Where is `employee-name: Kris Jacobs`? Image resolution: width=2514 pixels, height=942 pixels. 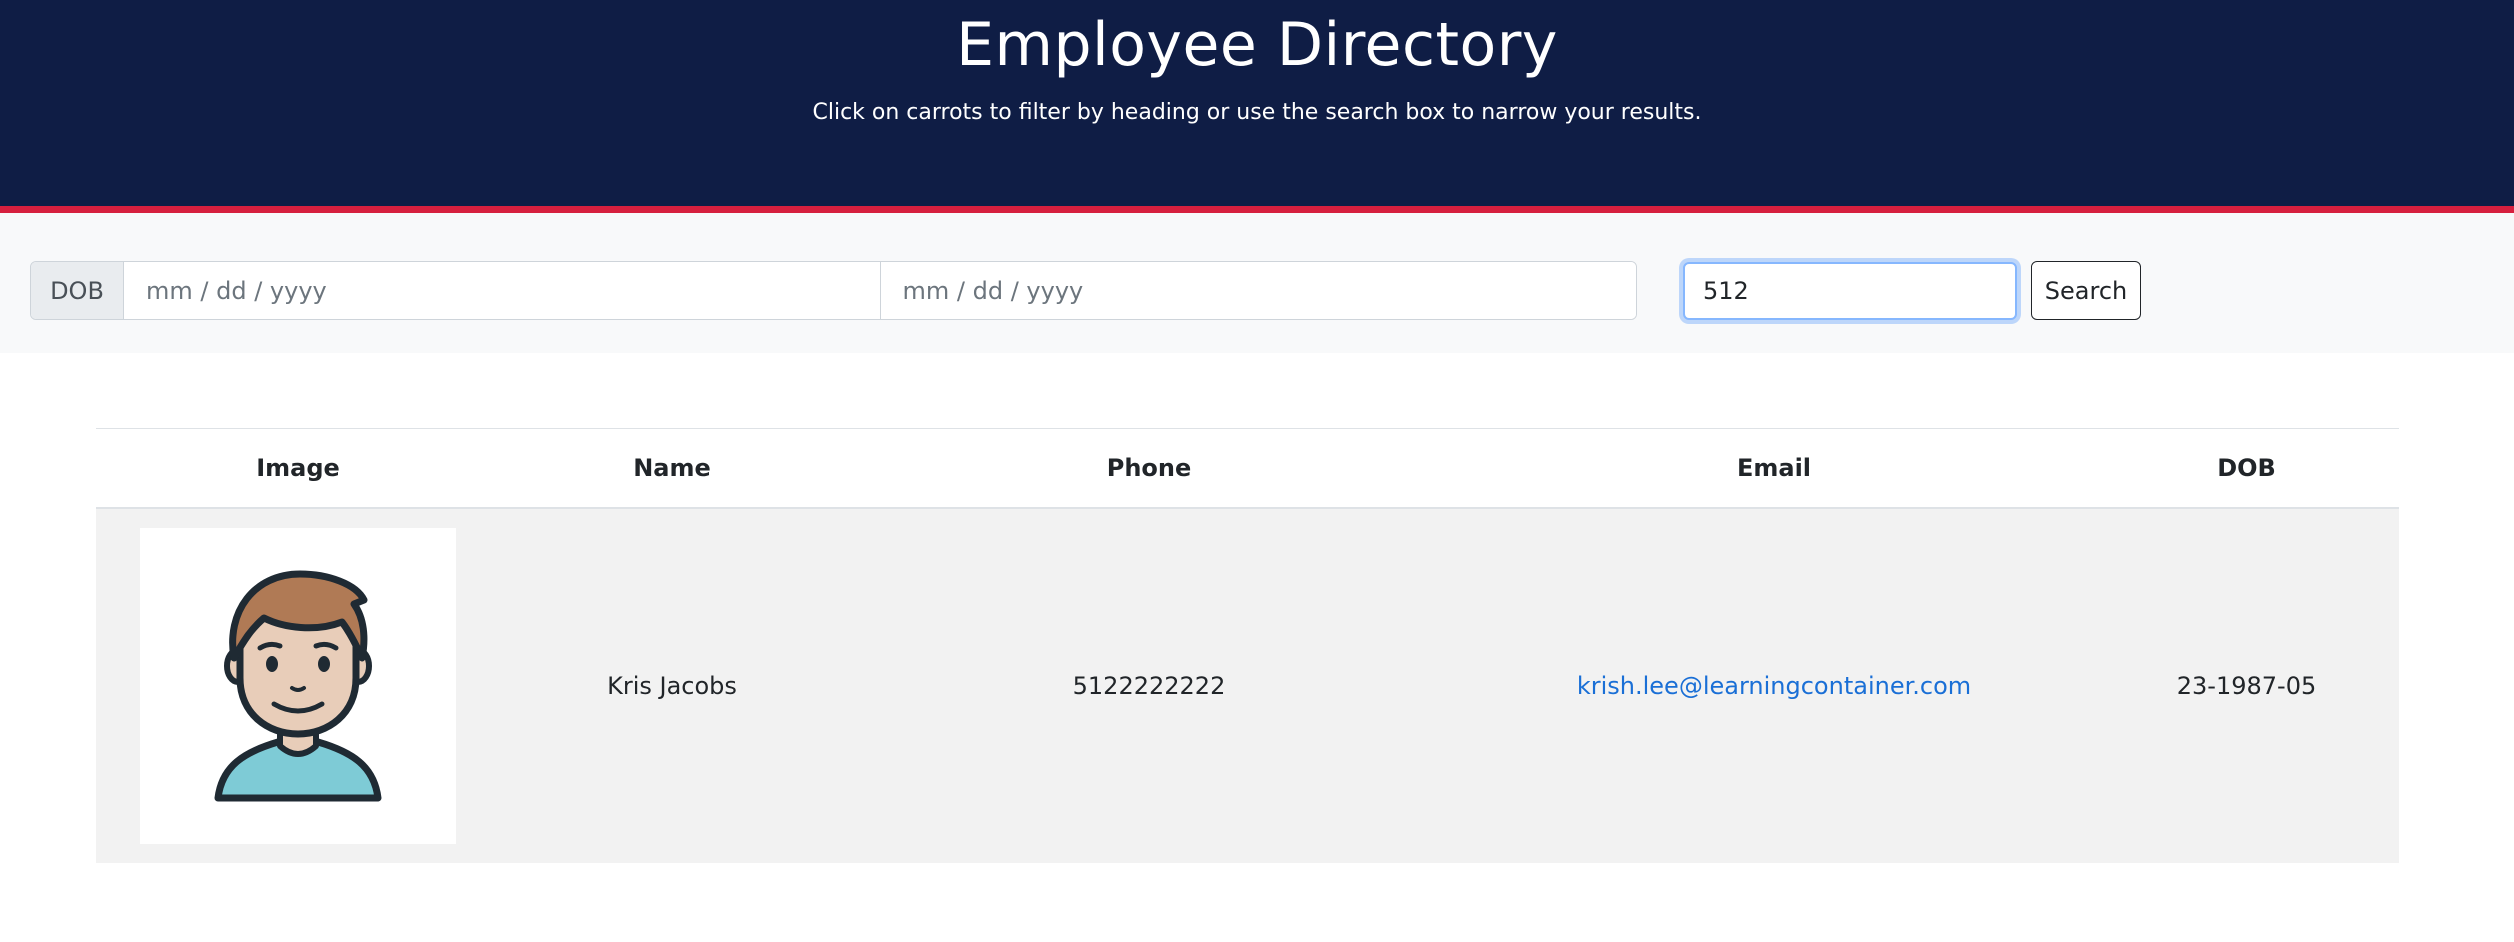
employee-name: Kris Jacobs is located at coordinates (672, 686).